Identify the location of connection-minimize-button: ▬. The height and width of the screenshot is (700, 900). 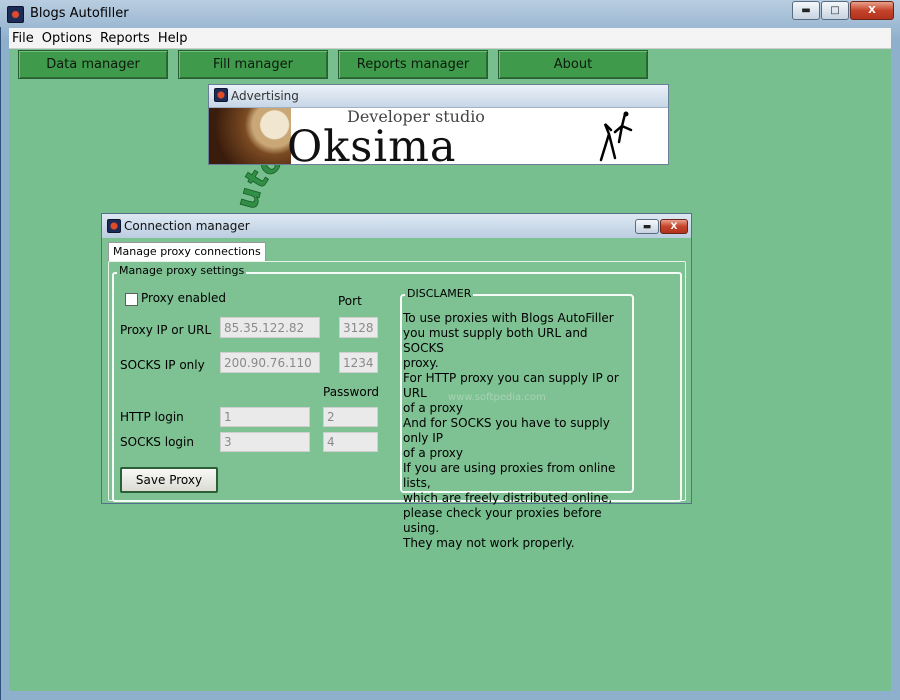
(647, 226).